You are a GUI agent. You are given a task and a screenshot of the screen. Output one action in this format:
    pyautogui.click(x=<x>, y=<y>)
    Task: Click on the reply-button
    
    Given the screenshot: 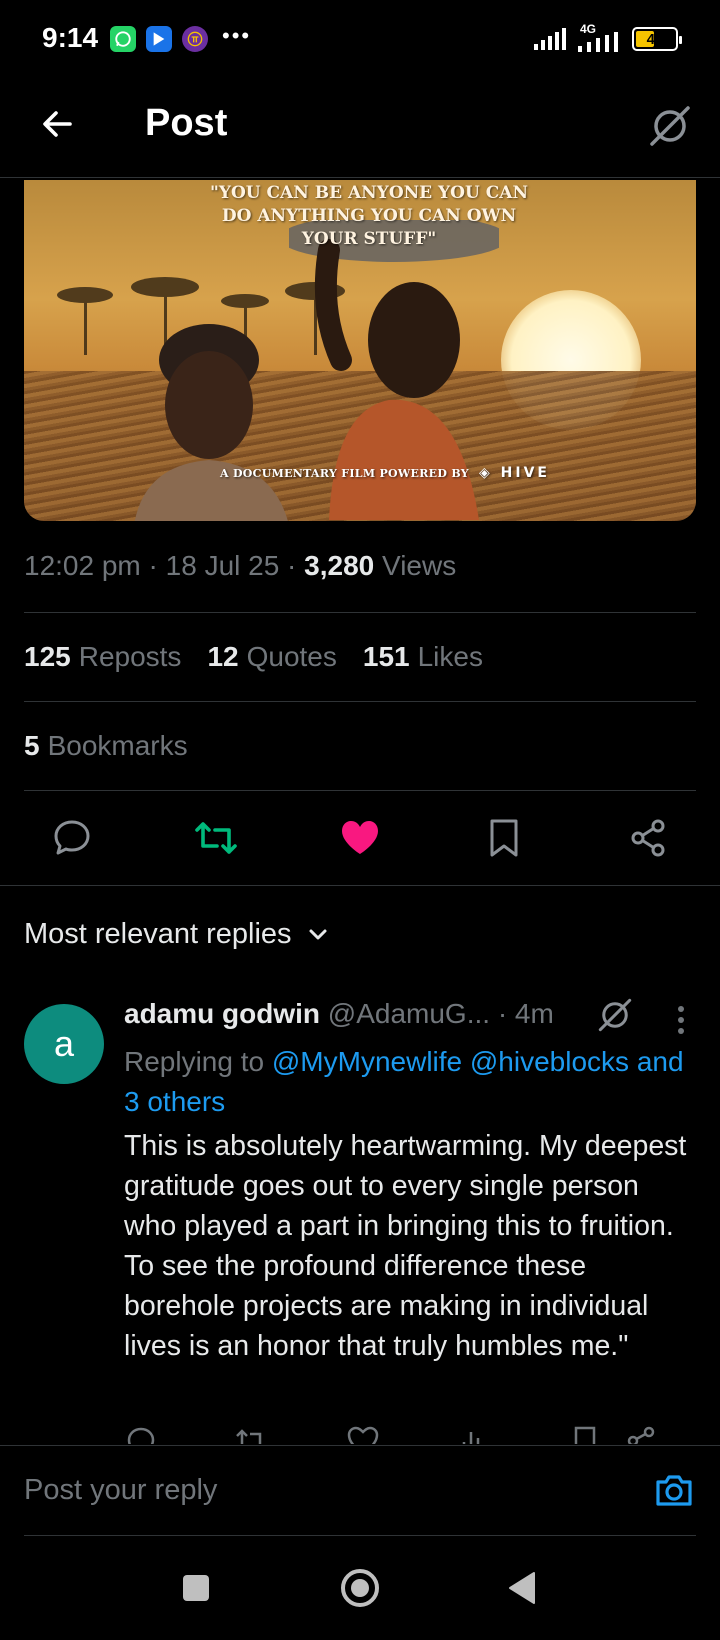 What is the action you would take?
    pyautogui.click(x=72, y=838)
    